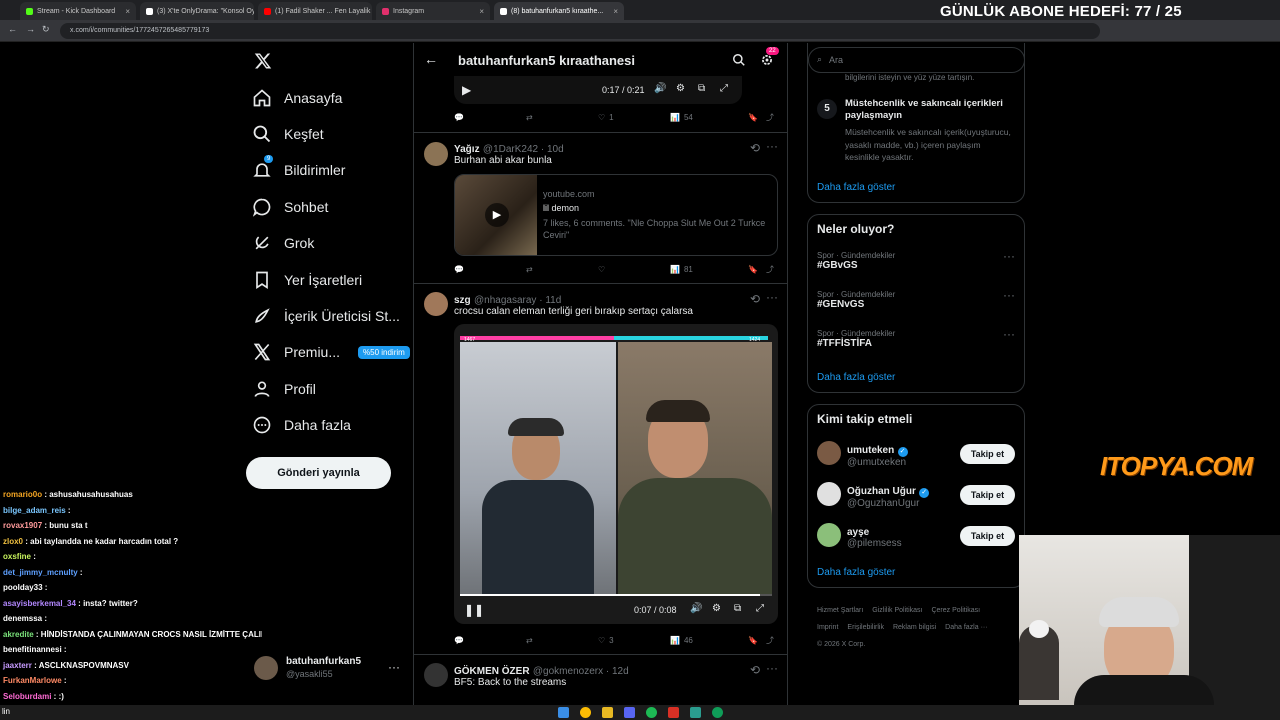  I want to click on nav-item-5: Yer İşaretleri, so click(307, 280).